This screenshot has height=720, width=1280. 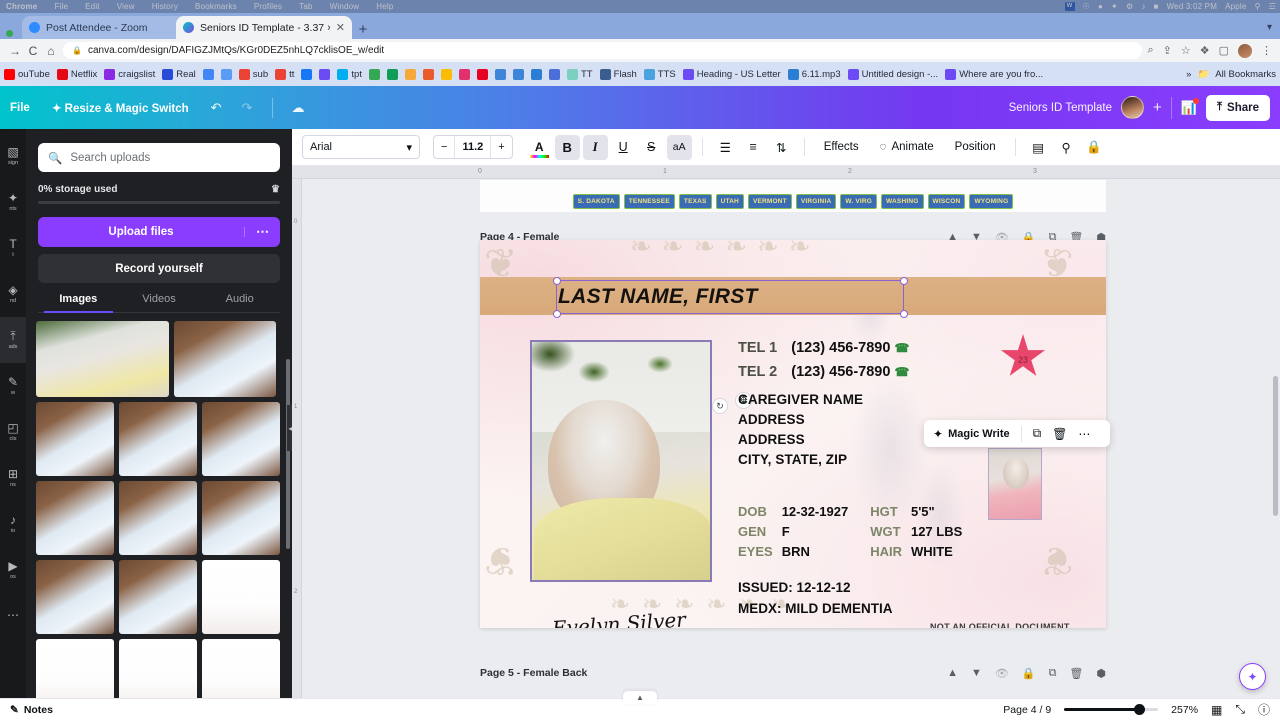 I want to click on bookmark-item: ouTube, so click(x=27, y=74).